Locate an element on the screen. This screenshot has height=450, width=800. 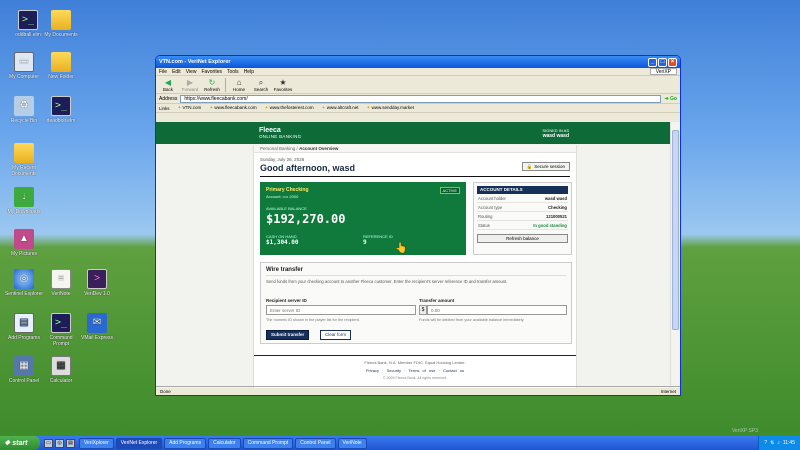
verinote-icon: ≡ VeriNote is located at coordinates (61, 283).